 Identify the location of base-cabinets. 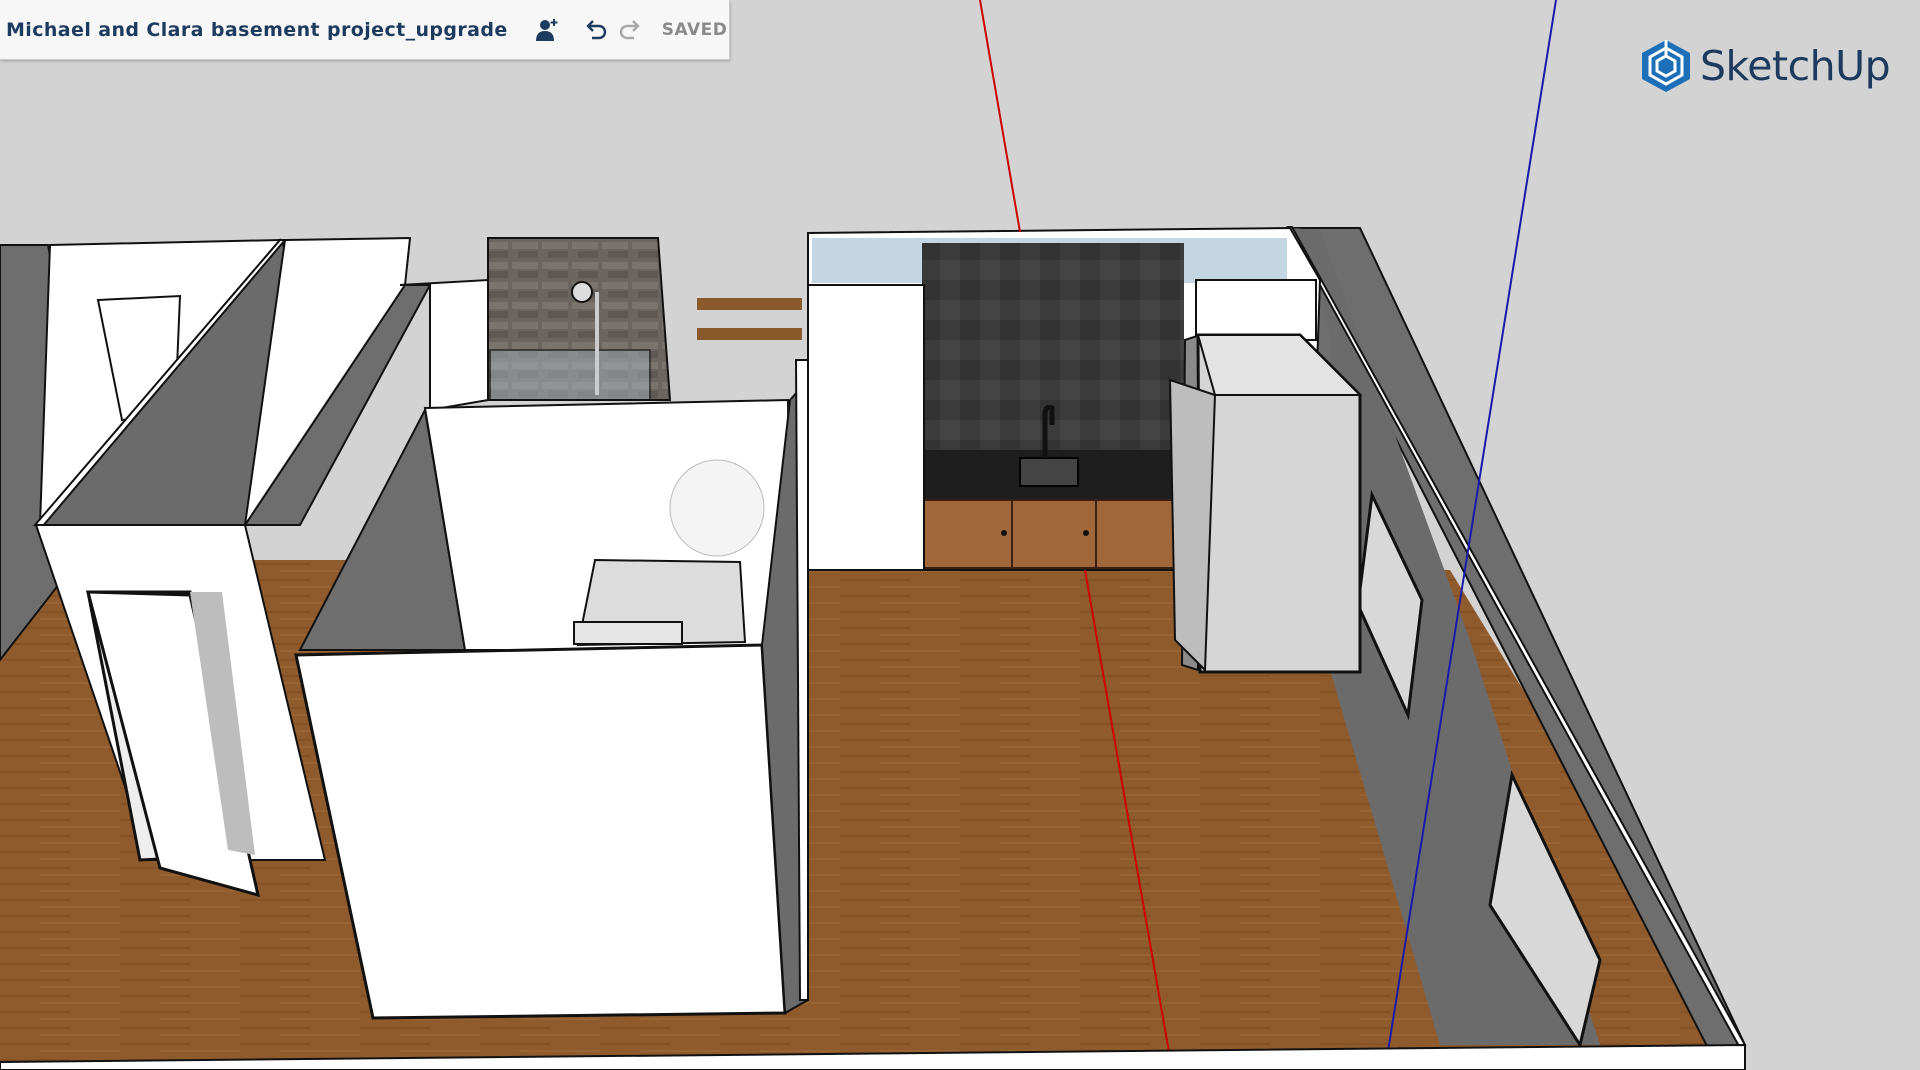
(1053, 534).